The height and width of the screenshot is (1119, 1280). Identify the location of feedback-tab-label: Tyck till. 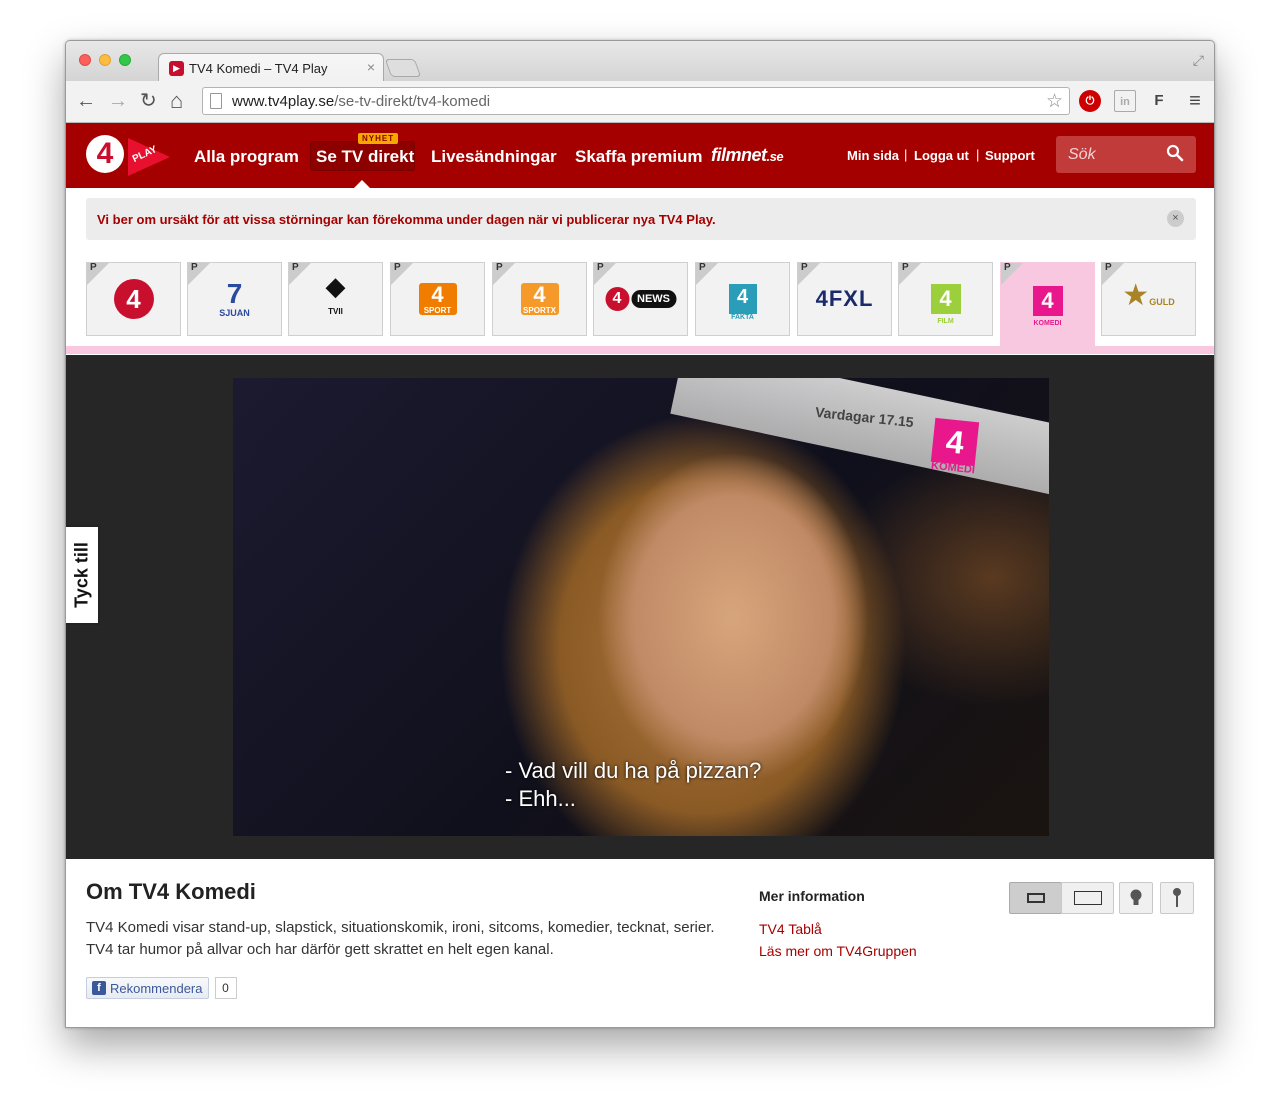
(81, 575).